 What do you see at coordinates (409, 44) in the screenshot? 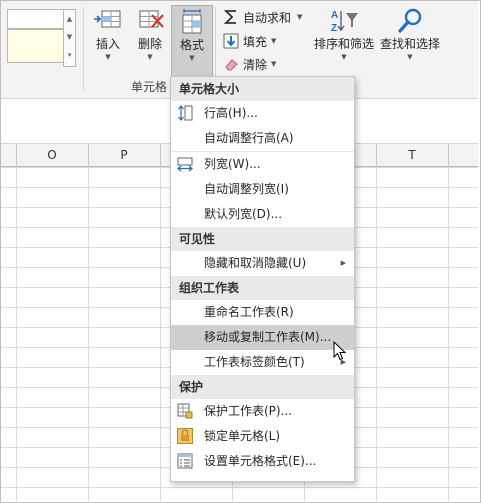
I see `find-select-label: 查找和选择` at bounding box center [409, 44].